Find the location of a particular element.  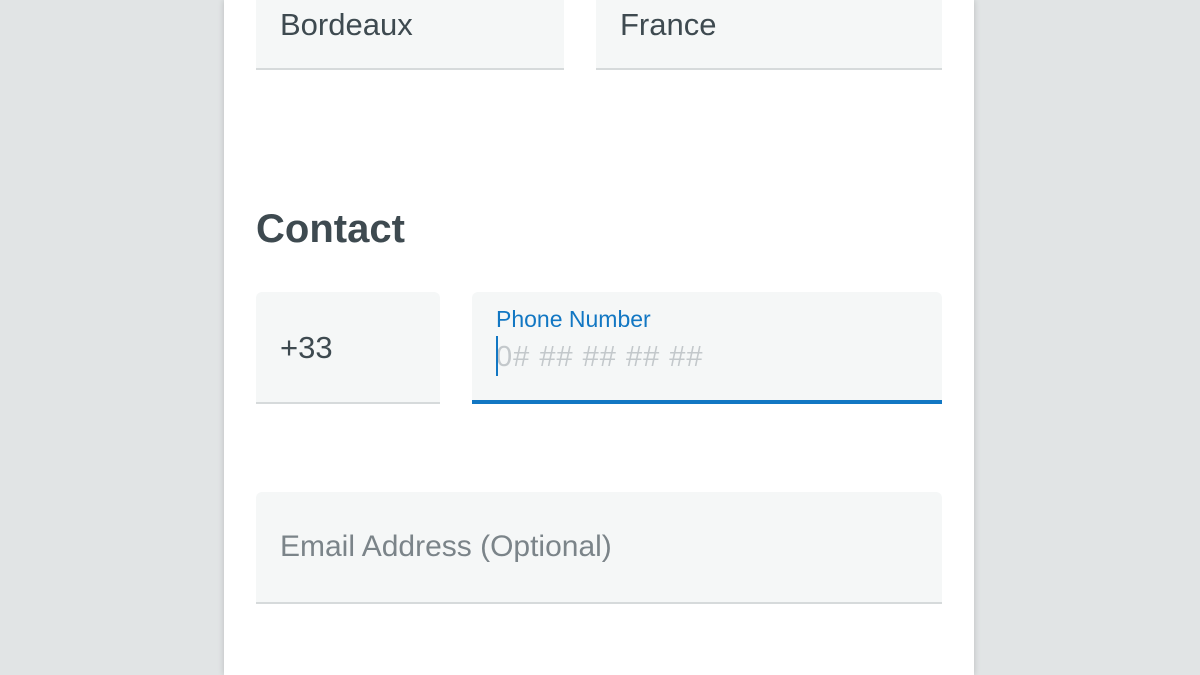

city-field: Bordeaux is located at coordinates (410, 35).